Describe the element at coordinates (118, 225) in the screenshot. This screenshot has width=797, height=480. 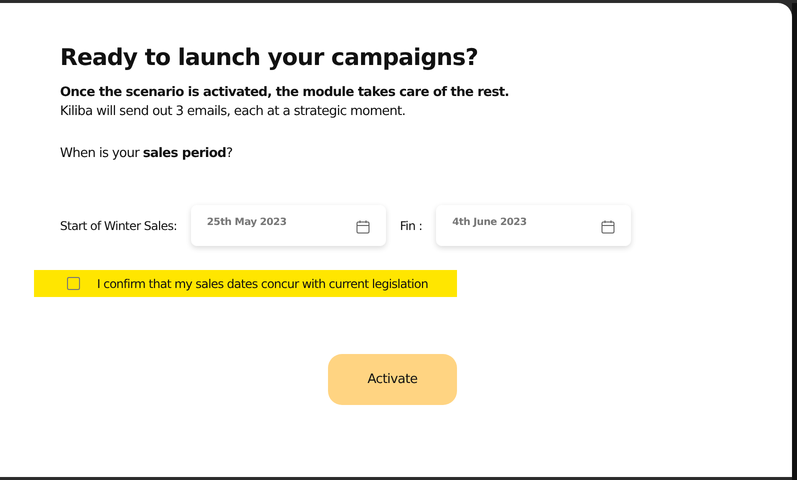
I see `date-label: Start of Winter Sales:` at that location.